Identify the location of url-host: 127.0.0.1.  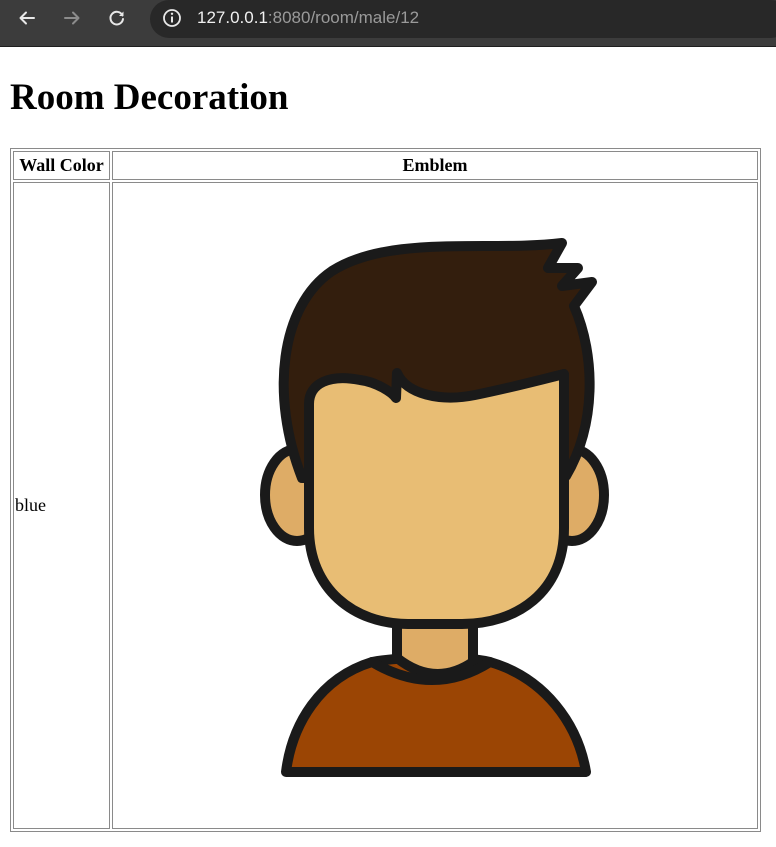
(232, 17).